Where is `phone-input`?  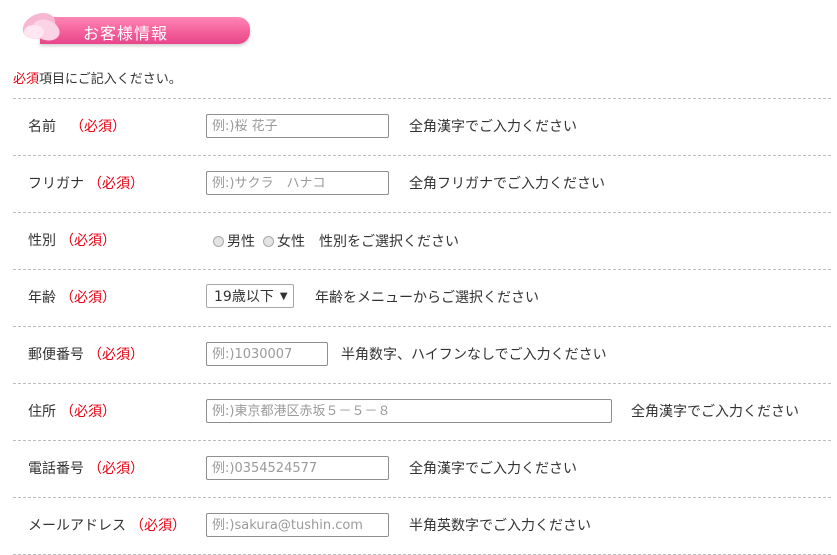 phone-input is located at coordinates (297, 468).